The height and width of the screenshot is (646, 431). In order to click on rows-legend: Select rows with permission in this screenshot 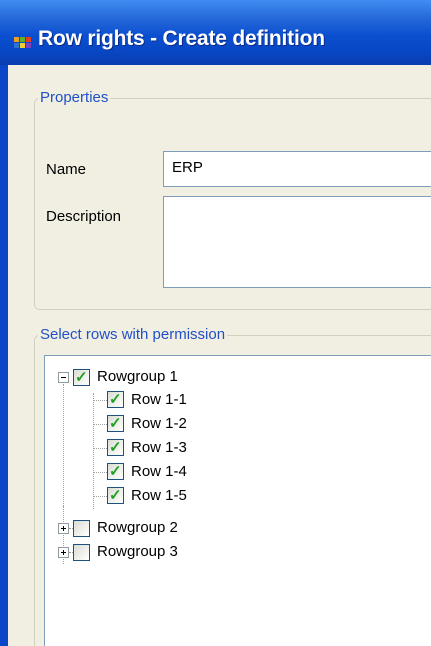, I will do `click(133, 334)`.